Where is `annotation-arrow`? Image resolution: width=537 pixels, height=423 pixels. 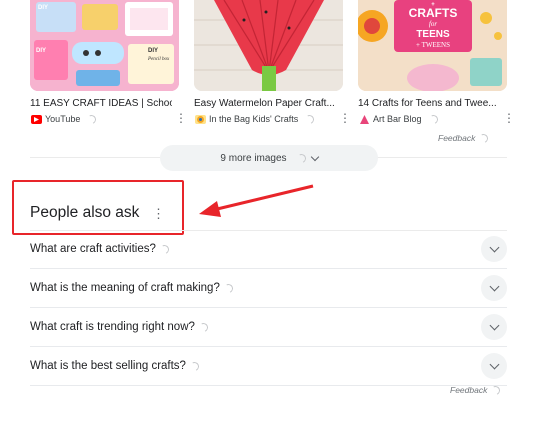 annotation-arrow is located at coordinates (256, 200).